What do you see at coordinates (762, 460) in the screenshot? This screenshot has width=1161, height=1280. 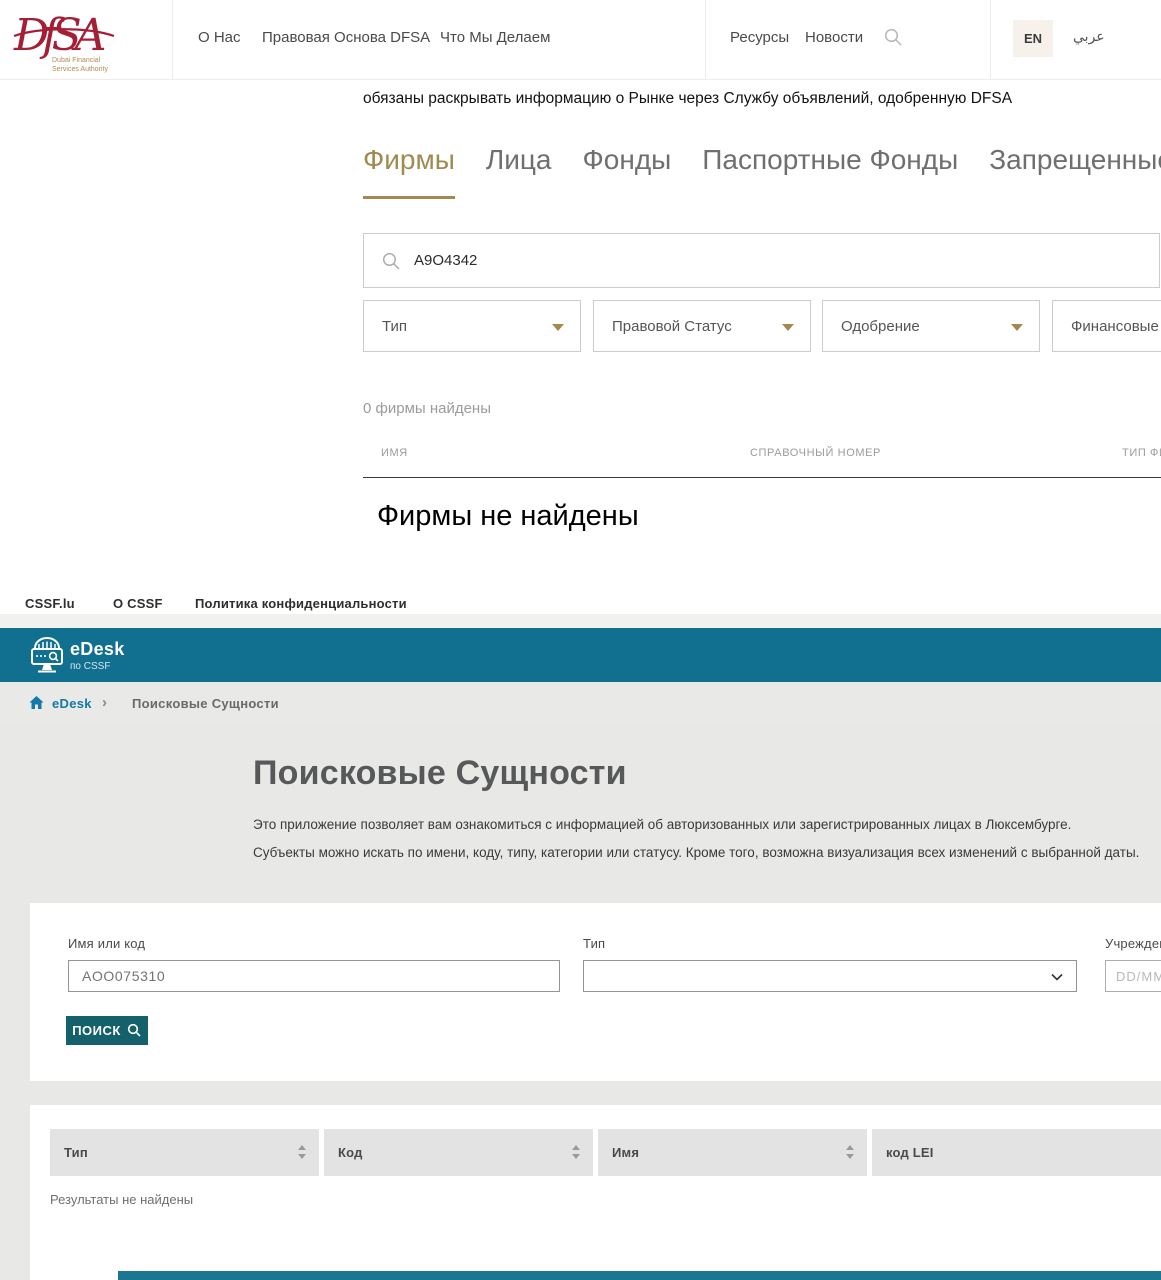 I see `firms-table-header: ИМЯ СПРАВОЧНЫЙ НОМЕР ТИП ФИ` at bounding box center [762, 460].